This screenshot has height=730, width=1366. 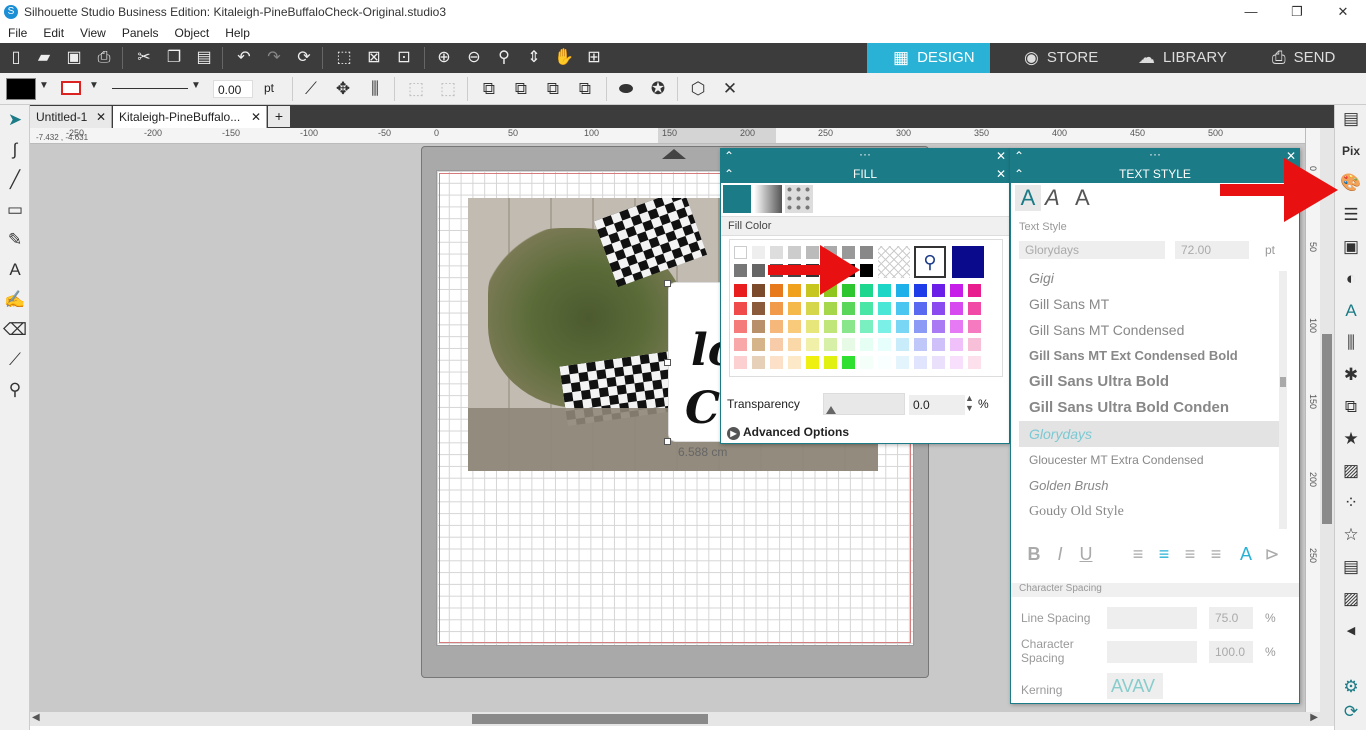 What do you see at coordinates (1135, 686) in the screenshot?
I see `kerning-toggle: AVAV` at bounding box center [1135, 686].